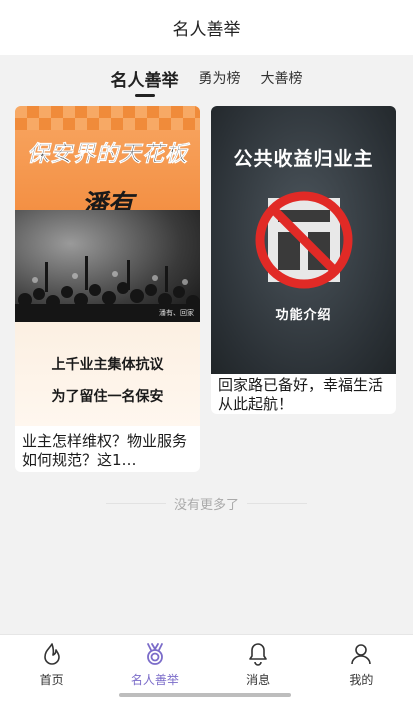  I want to click on prohibition-sign-icon, so click(304, 240).